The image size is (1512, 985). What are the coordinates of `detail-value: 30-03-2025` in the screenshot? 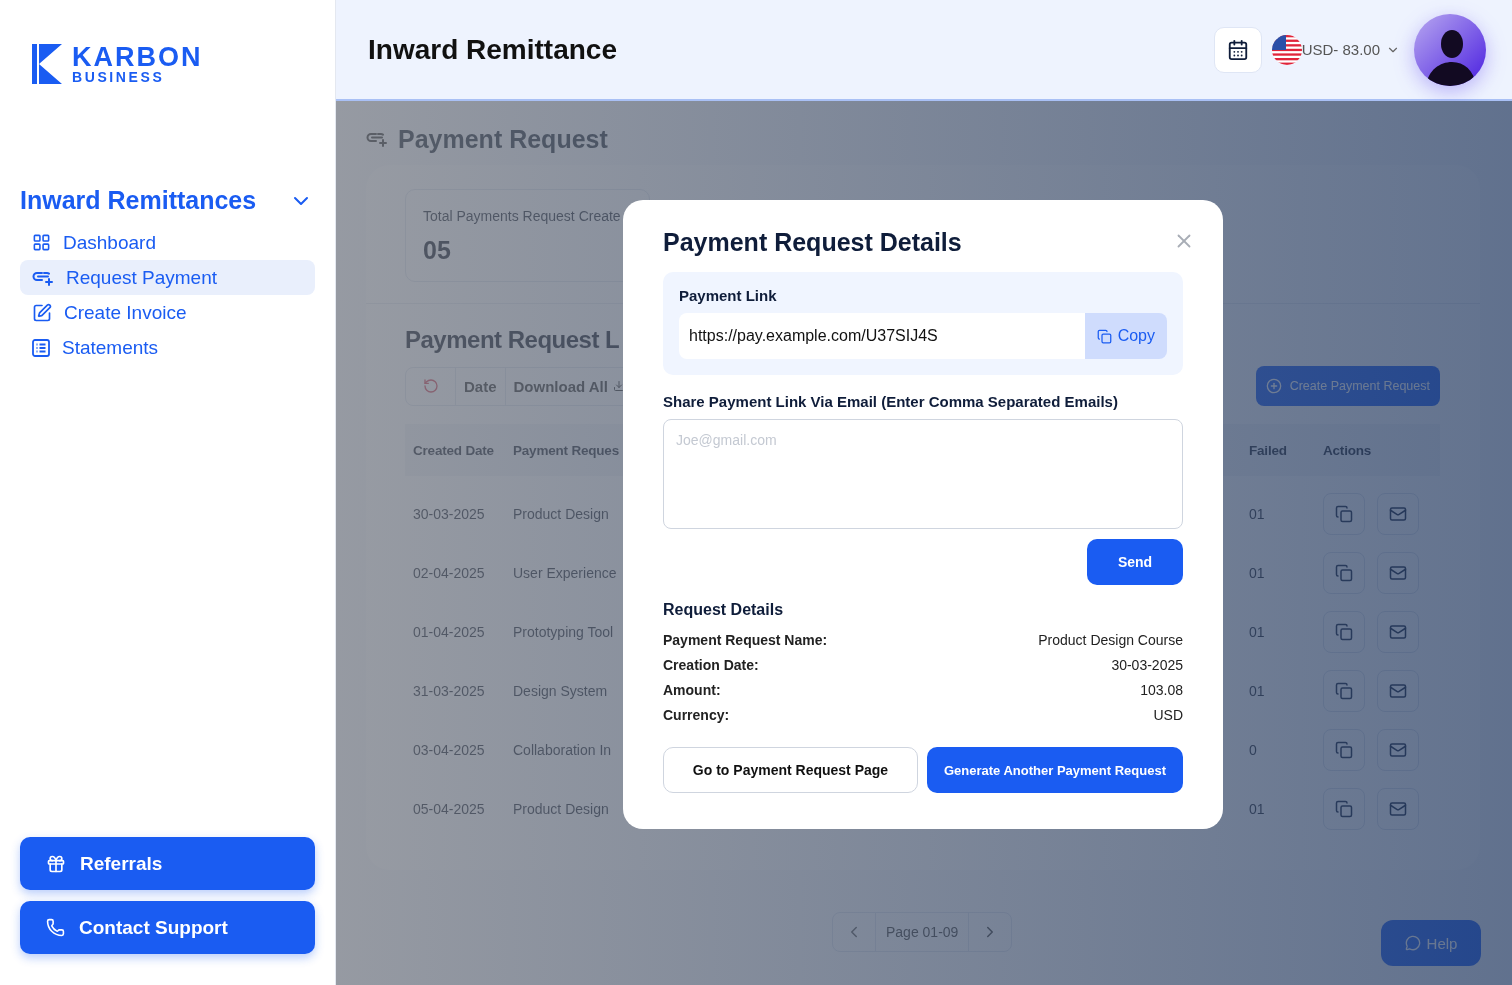 It's located at (1147, 664).